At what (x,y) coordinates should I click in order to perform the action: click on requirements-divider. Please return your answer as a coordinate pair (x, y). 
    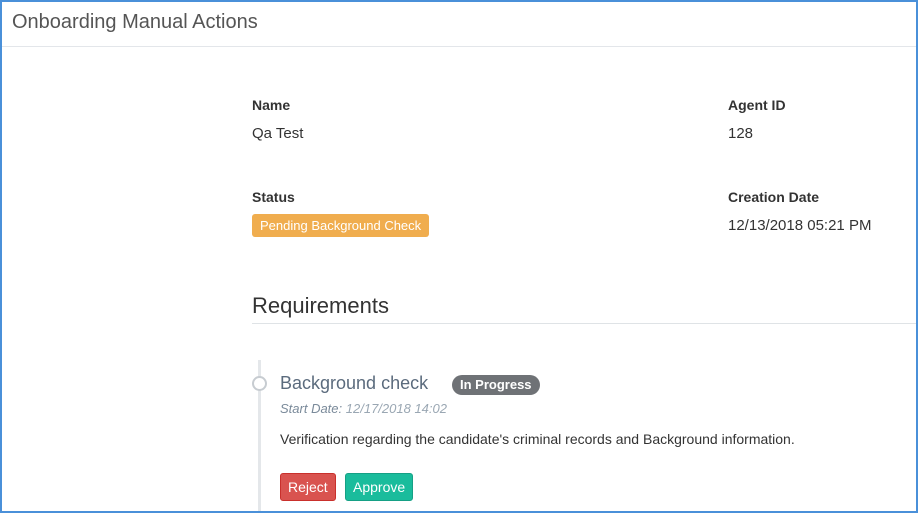
    Looking at the image, I should click on (584, 323).